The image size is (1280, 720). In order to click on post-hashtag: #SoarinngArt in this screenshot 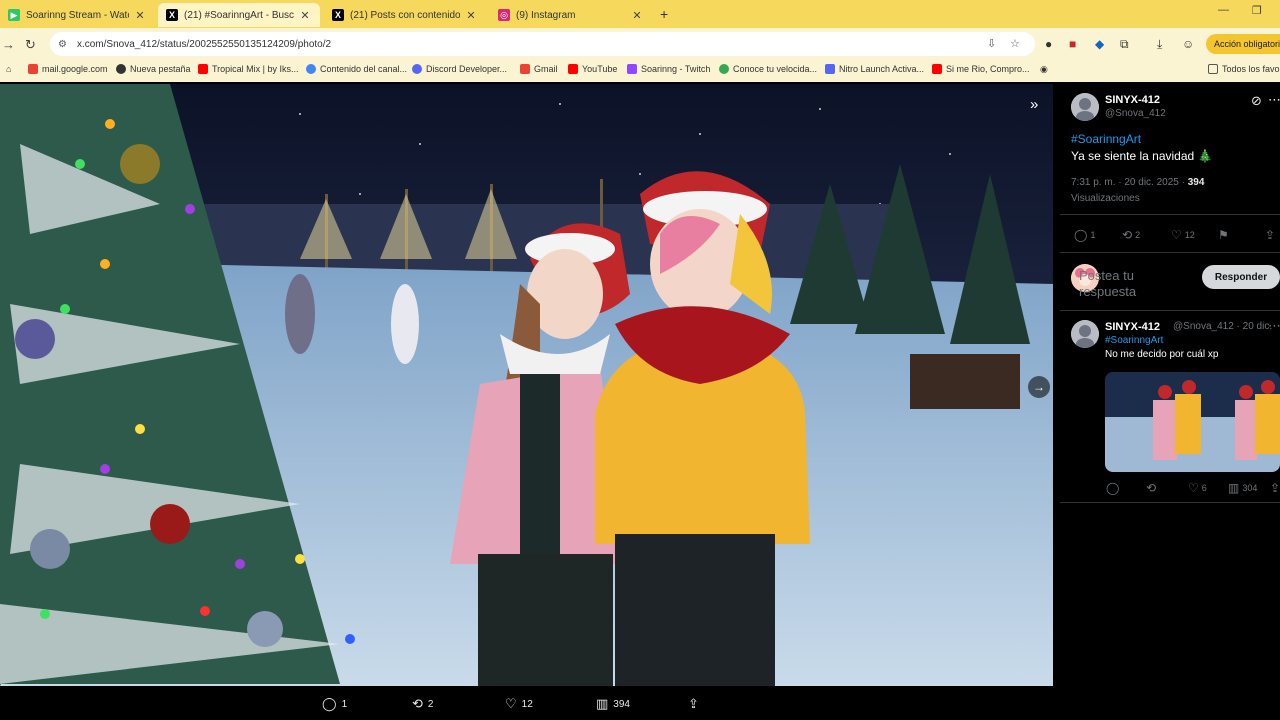, I will do `click(1106, 139)`.